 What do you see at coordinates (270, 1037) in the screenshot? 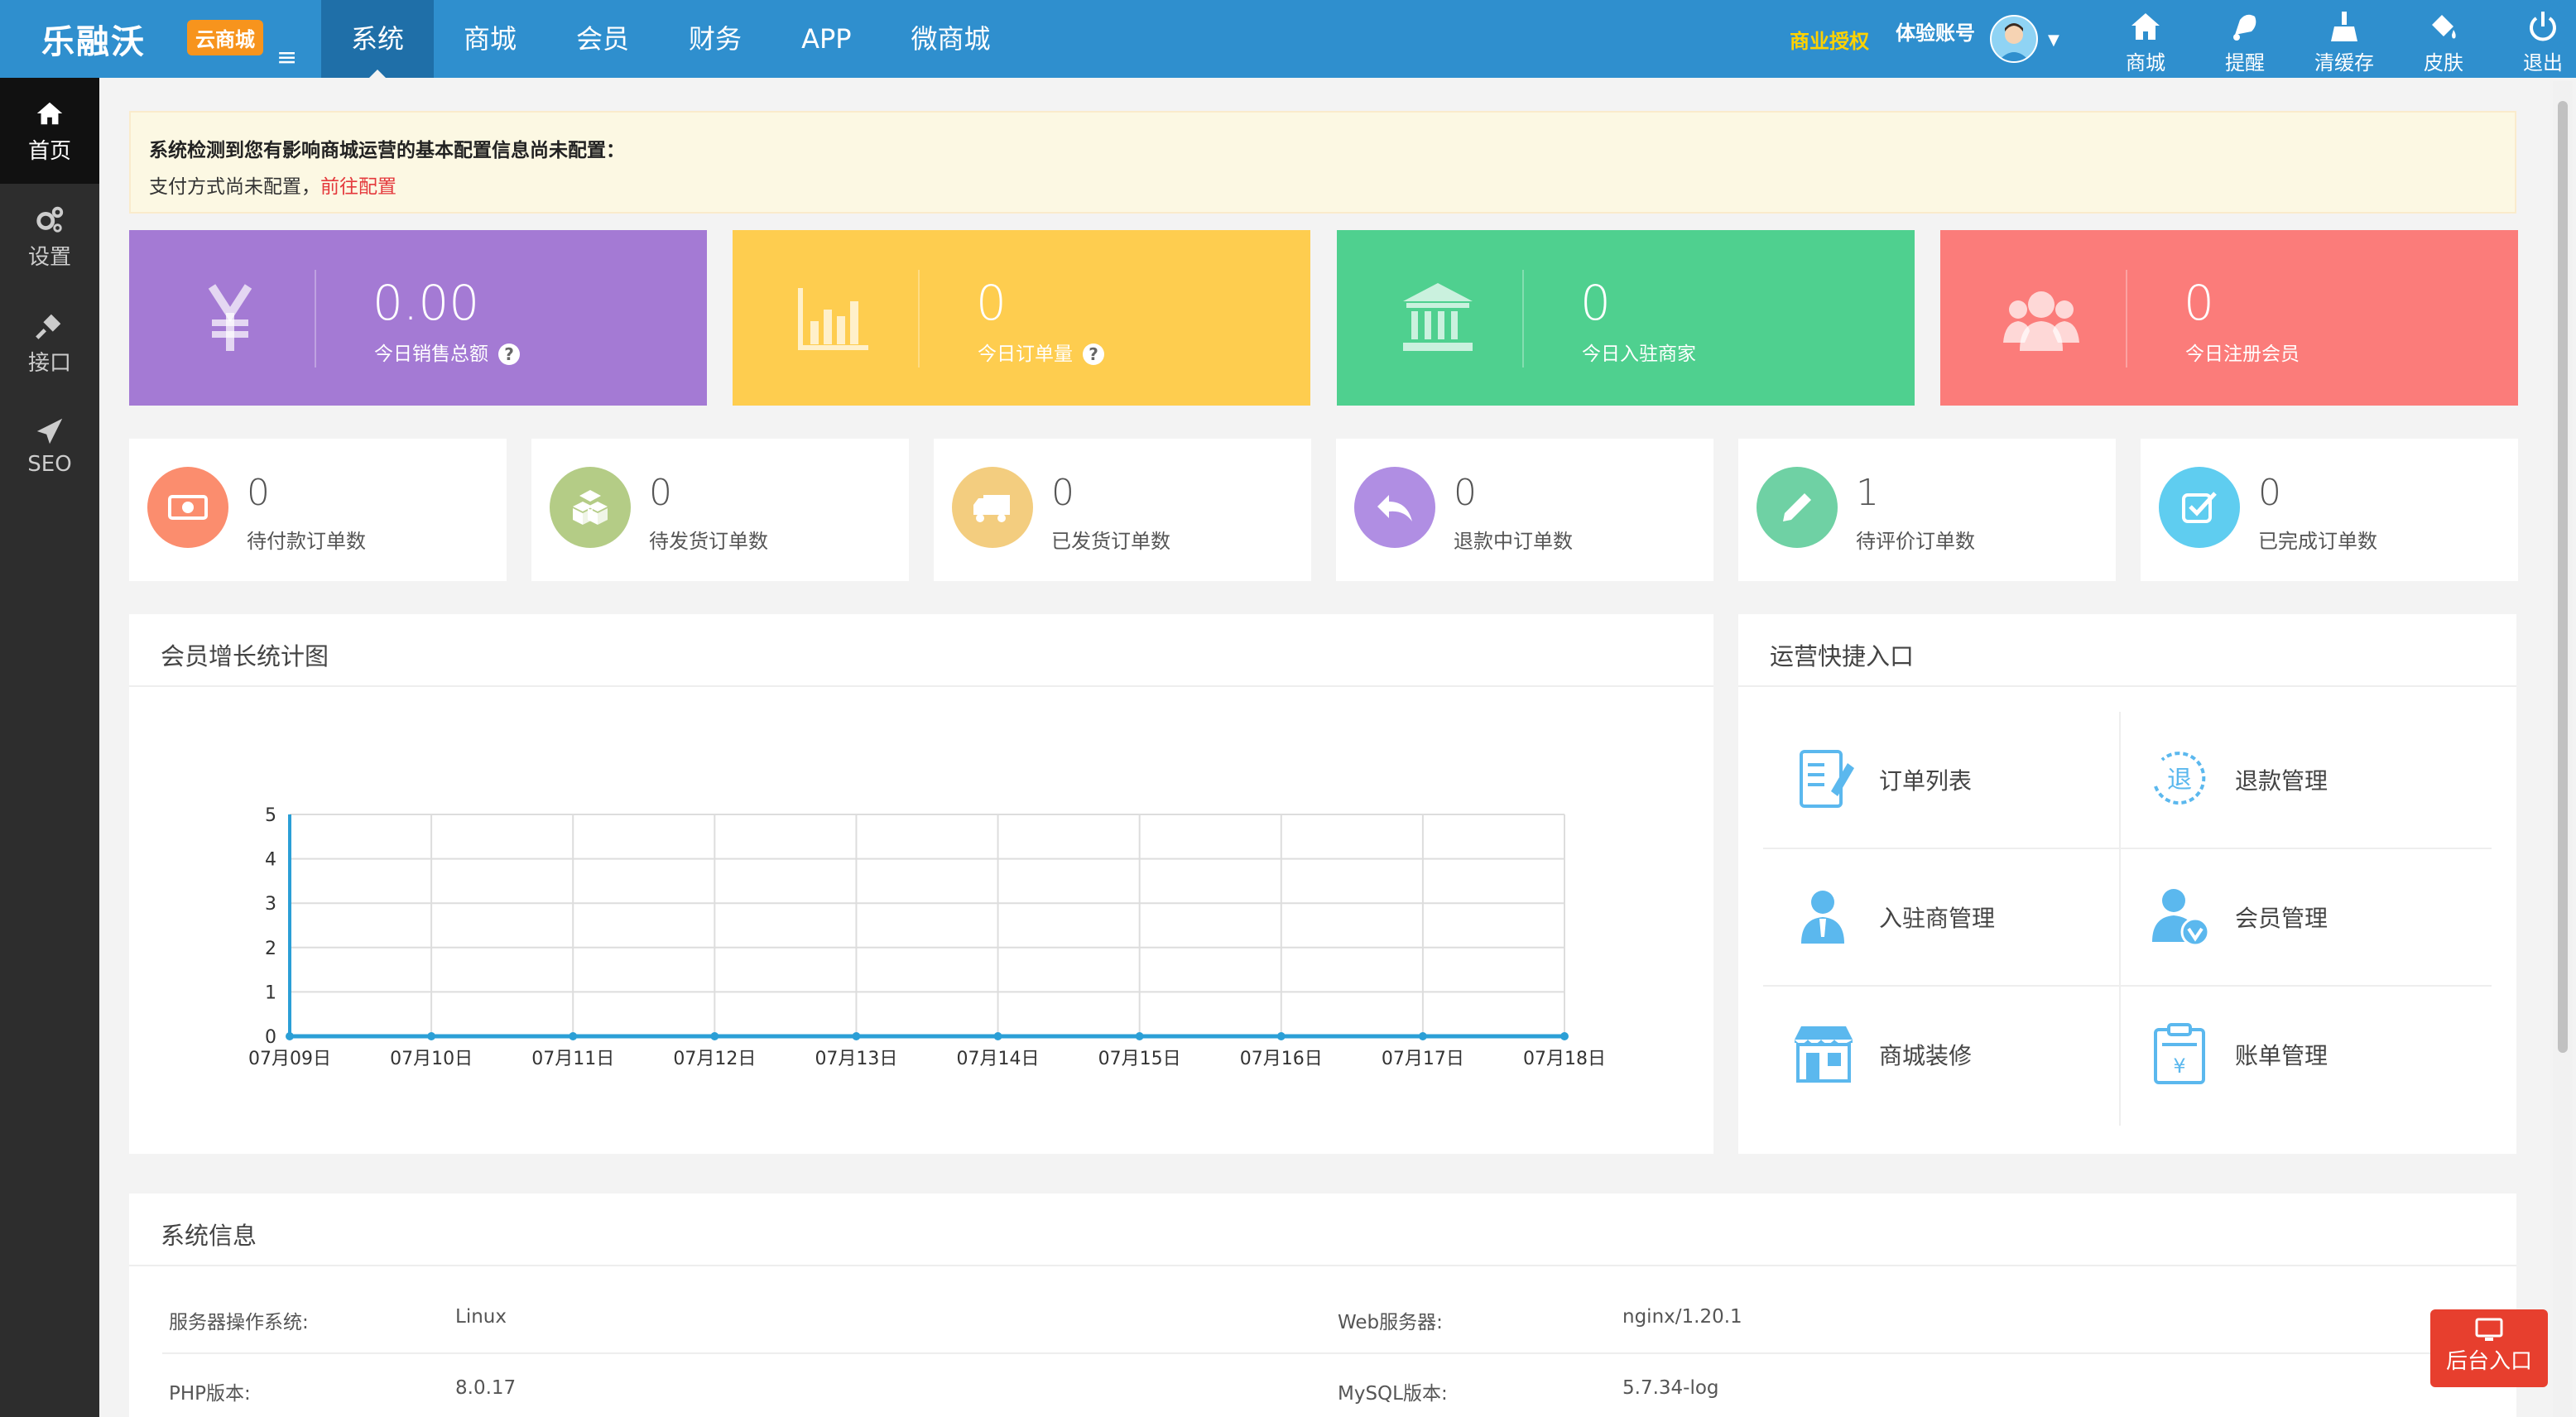
I see `chart-y-tick-label: 0` at bounding box center [270, 1037].